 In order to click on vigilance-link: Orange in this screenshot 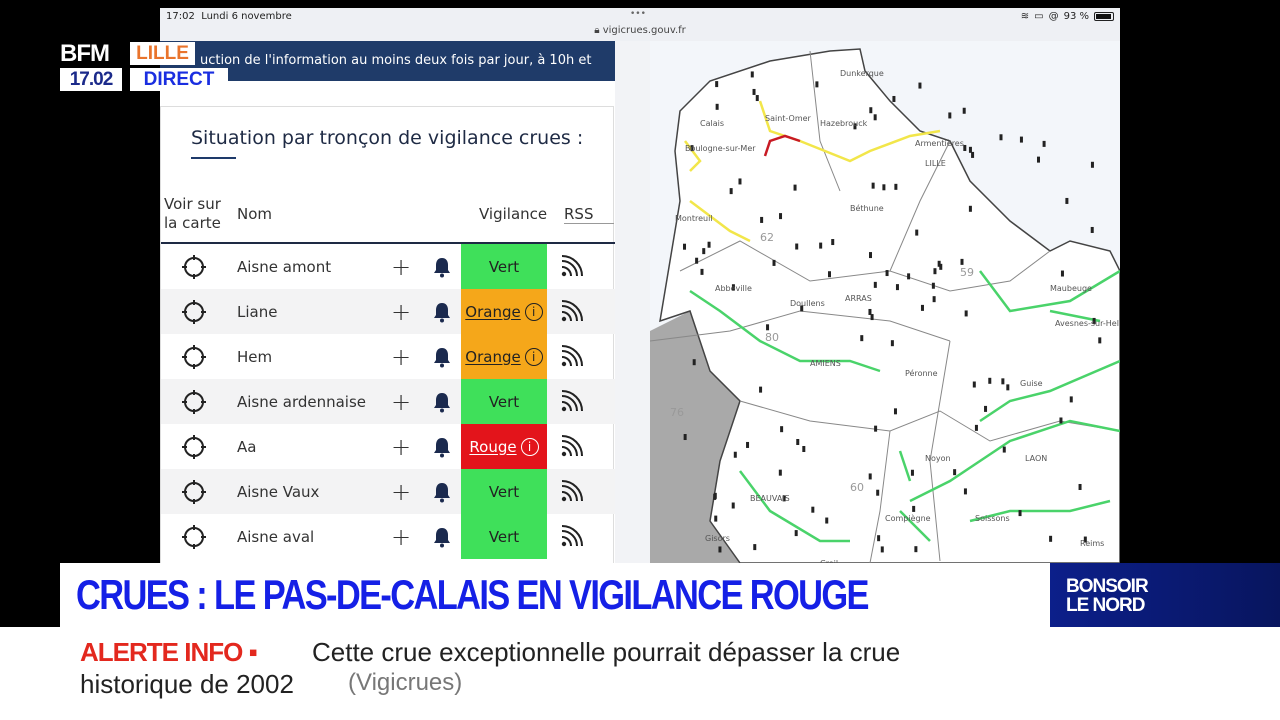, I will do `click(492, 312)`.